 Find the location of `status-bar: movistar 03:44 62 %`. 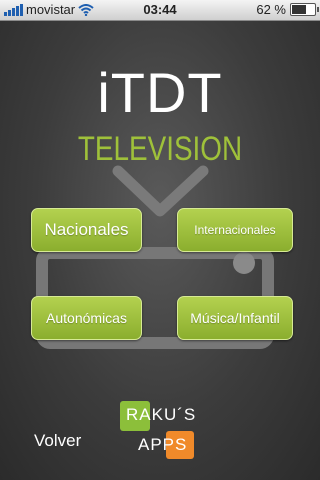

status-bar: movistar 03:44 62 % is located at coordinates (160, 10).